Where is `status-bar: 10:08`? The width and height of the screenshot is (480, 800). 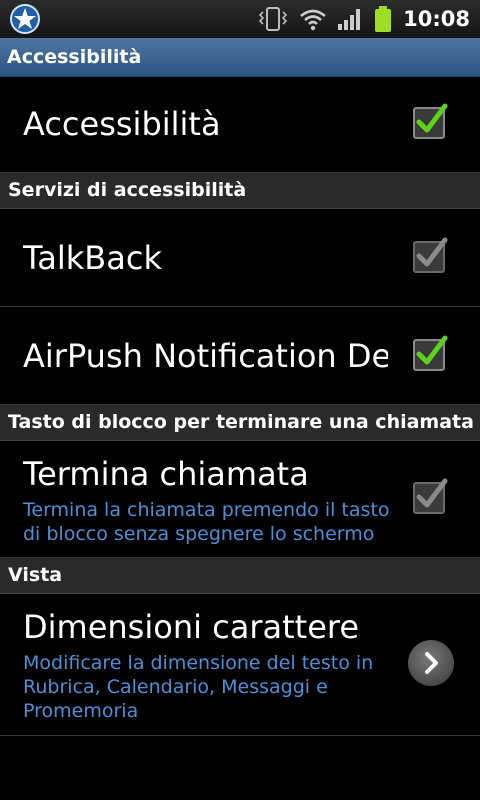
status-bar: 10:08 is located at coordinates (240, 19).